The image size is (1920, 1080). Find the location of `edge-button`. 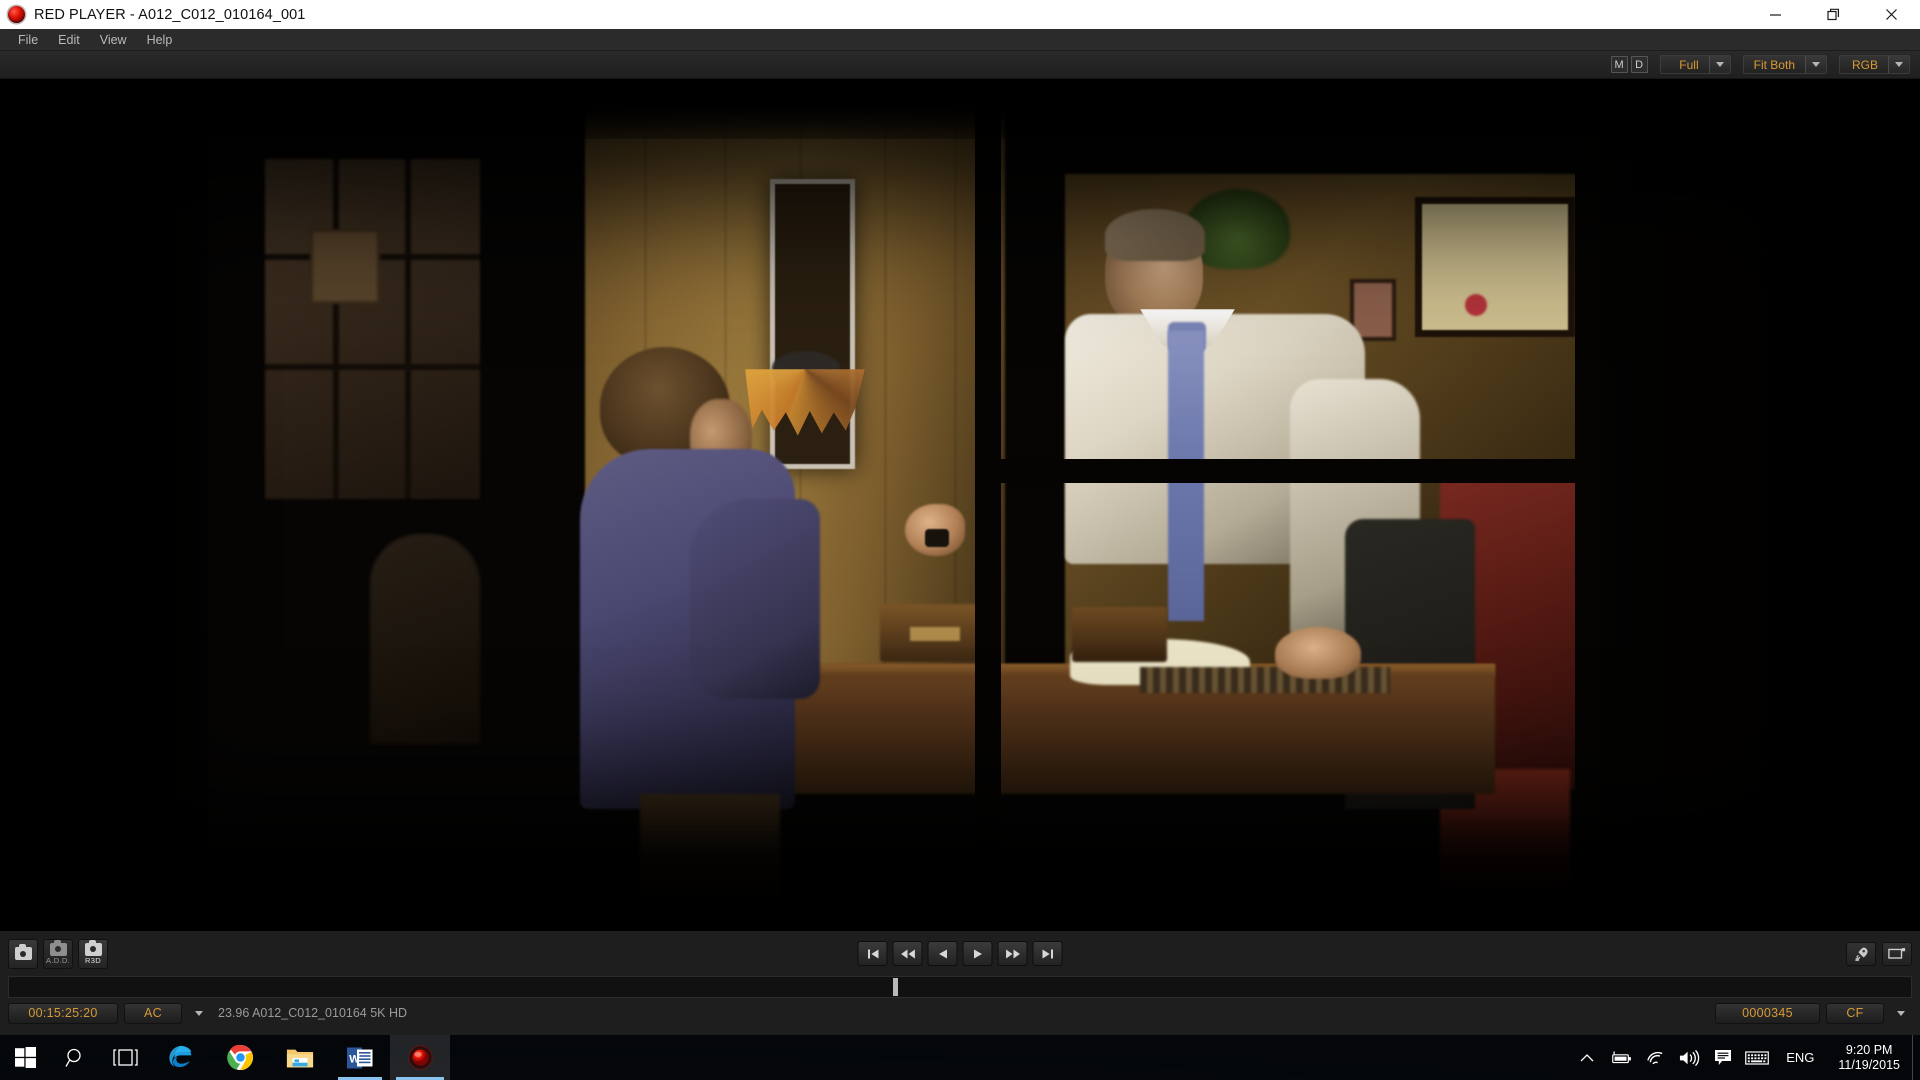

edge-button is located at coordinates (180, 1057).